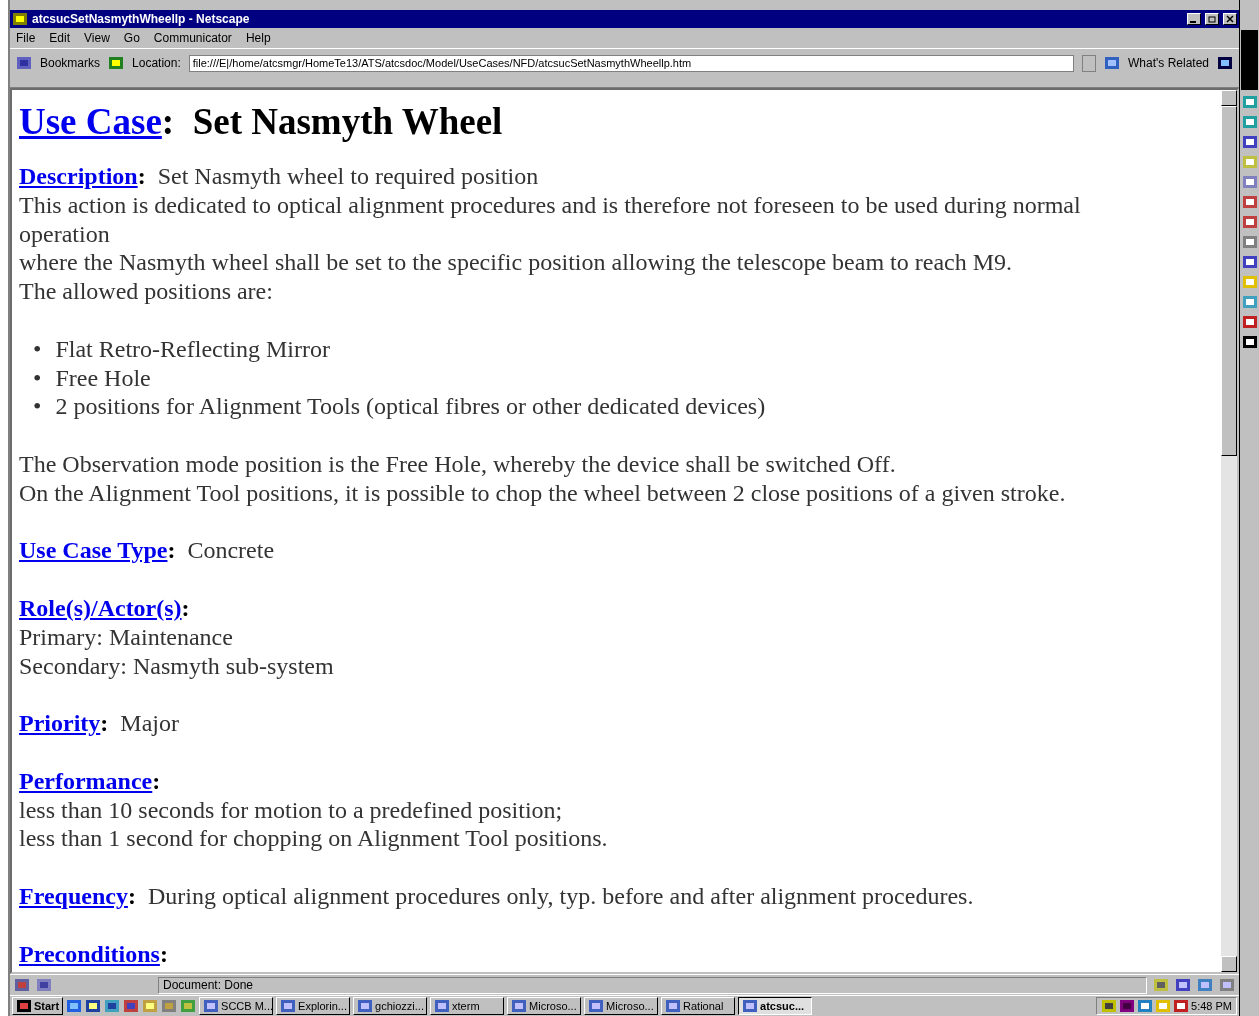 This screenshot has width=1259, height=1016. Describe the element at coordinates (78, 176) in the screenshot. I see `field-label-link: Description` at that location.